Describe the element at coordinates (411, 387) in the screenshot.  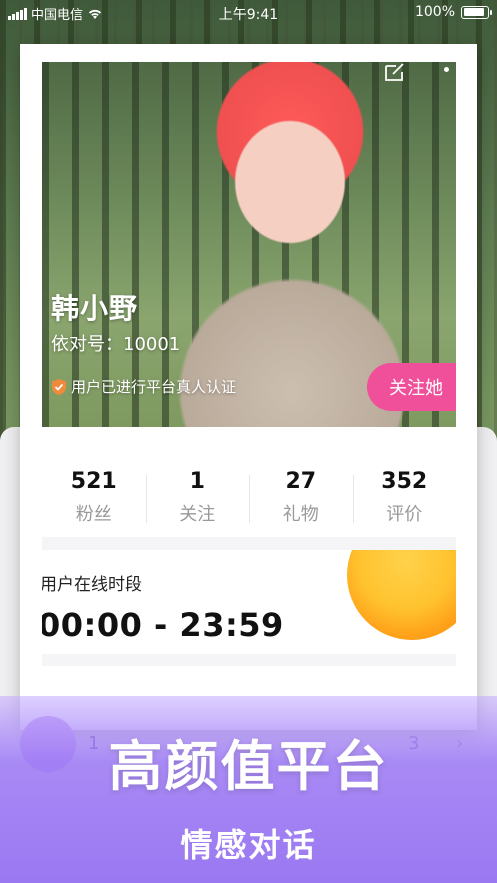
I see `follow-button: 关注她` at that location.